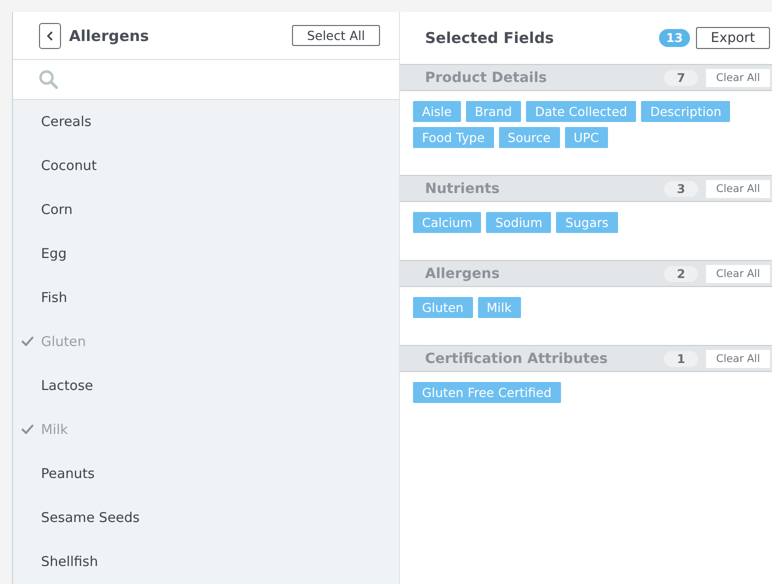 The height and width of the screenshot is (584, 772). Describe the element at coordinates (206, 298) in the screenshot. I see `list-item: Fish` at that location.